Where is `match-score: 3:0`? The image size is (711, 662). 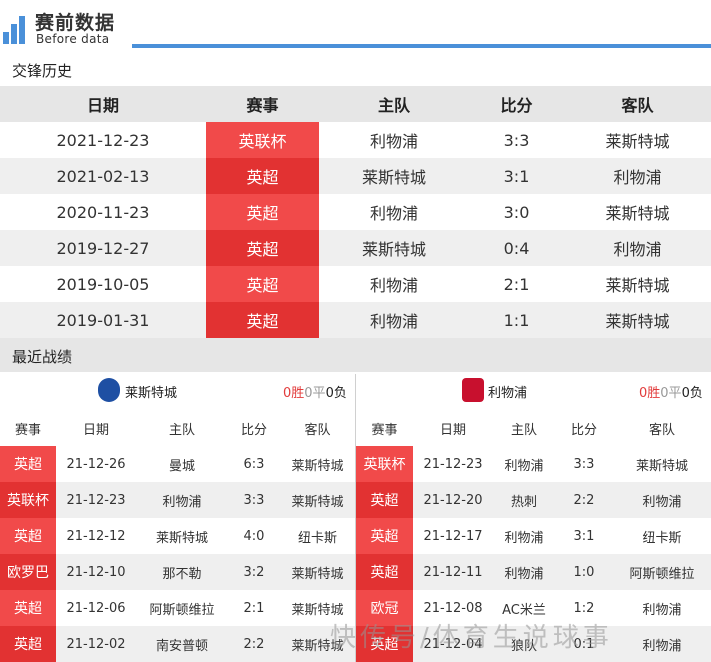
match-score: 3:0 is located at coordinates (516, 212).